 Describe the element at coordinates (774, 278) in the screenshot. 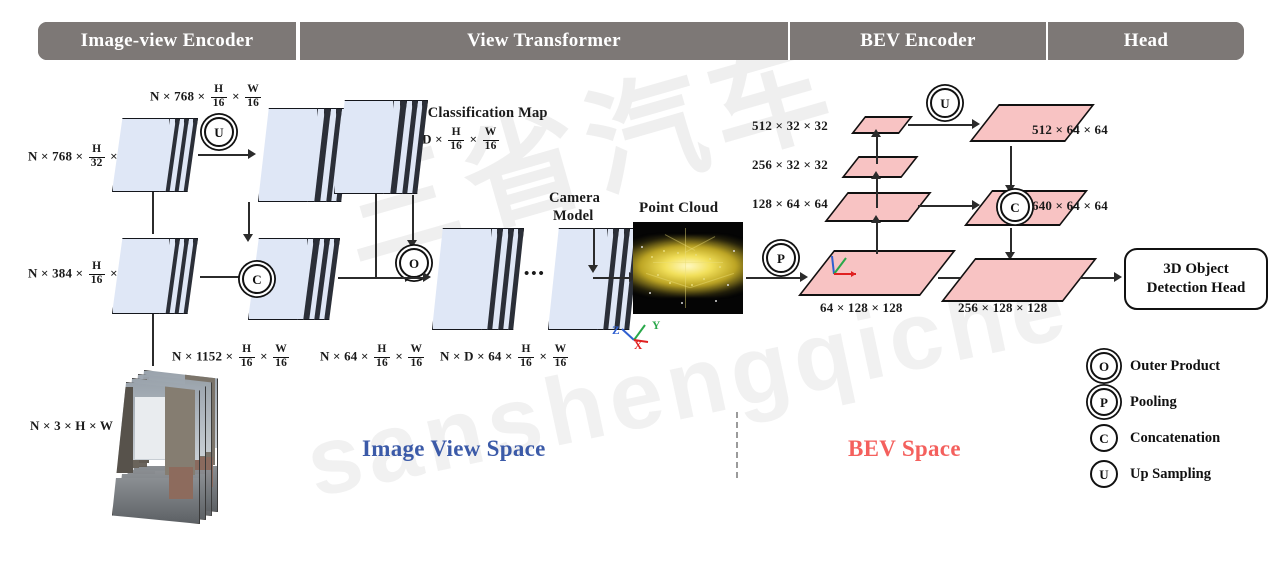

I see `arrow-pooling` at that location.